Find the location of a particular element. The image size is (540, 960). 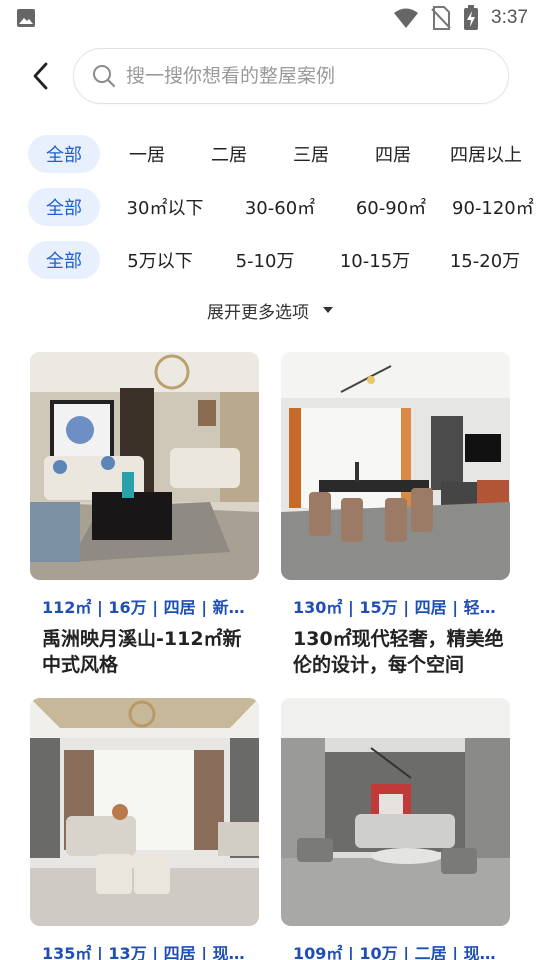

chip-budget-15-20: 15-20万 is located at coordinates (485, 260).